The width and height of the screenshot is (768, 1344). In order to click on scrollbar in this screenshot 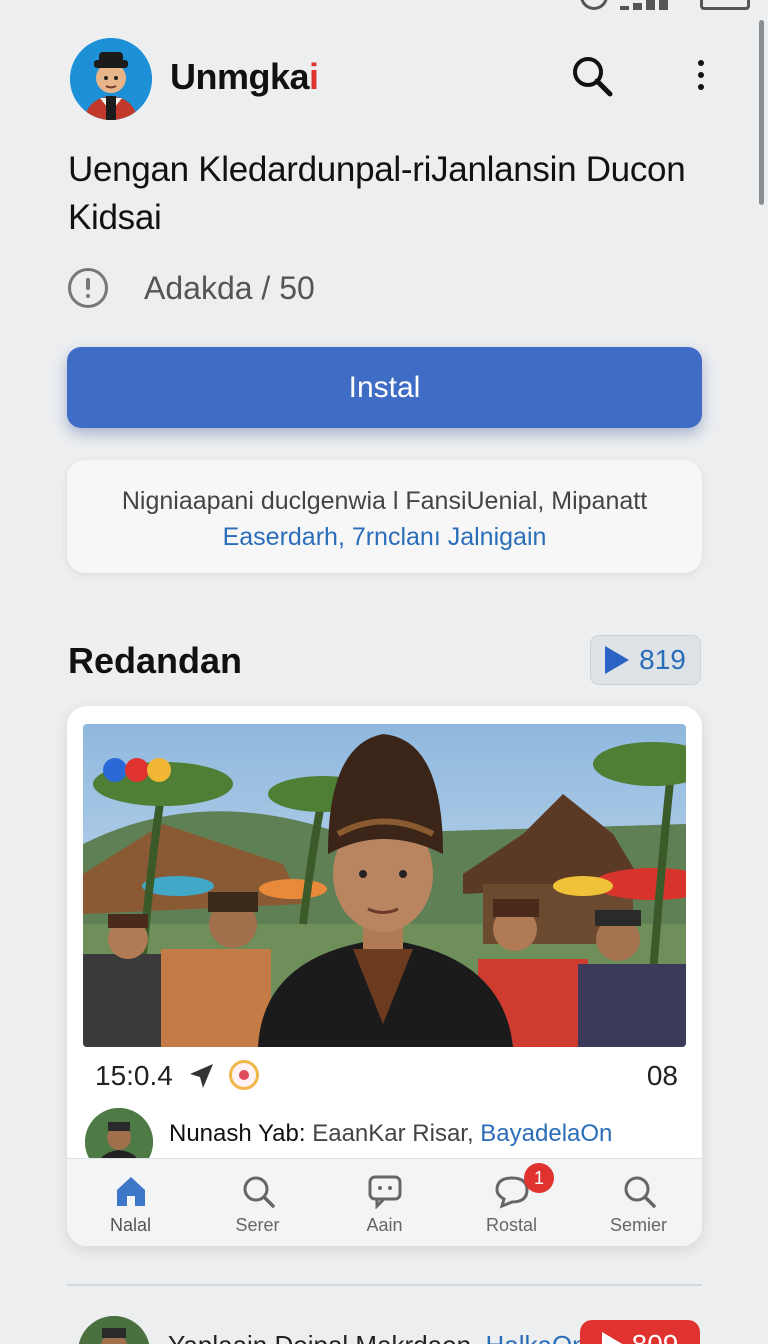, I will do `click(761, 112)`.